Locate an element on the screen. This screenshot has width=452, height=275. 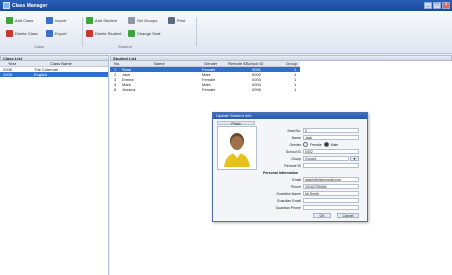
student-row: 5 Jessica Female 0005 1 is located at coordinates (205, 89).